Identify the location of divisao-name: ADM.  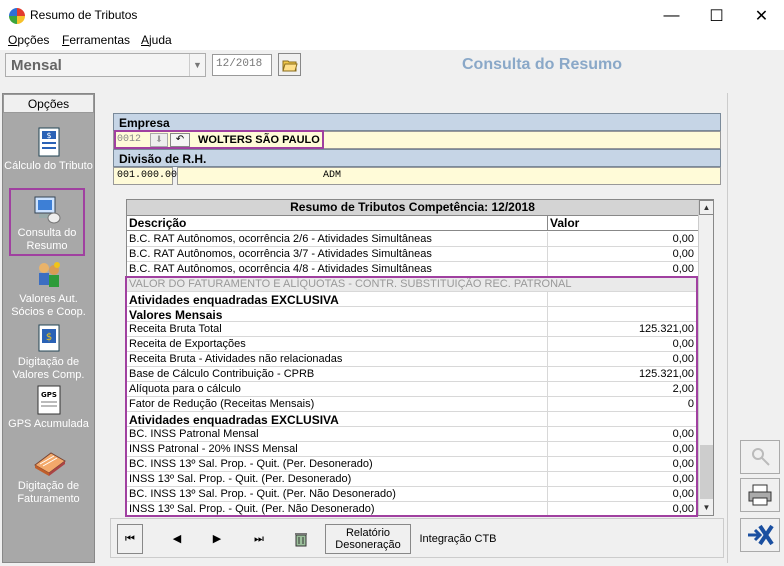
(449, 176).